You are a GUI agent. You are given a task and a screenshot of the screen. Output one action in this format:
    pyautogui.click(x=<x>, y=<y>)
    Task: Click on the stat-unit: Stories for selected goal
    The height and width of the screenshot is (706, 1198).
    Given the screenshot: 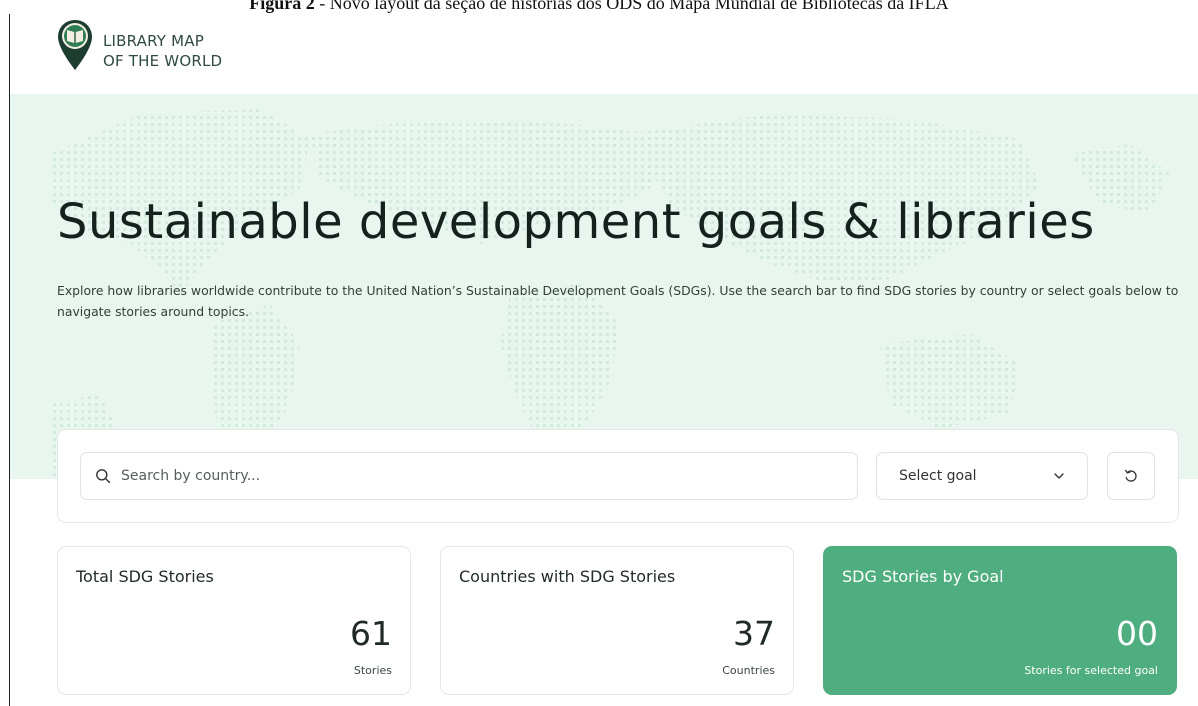 What is the action you would take?
    pyautogui.click(x=1091, y=670)
    